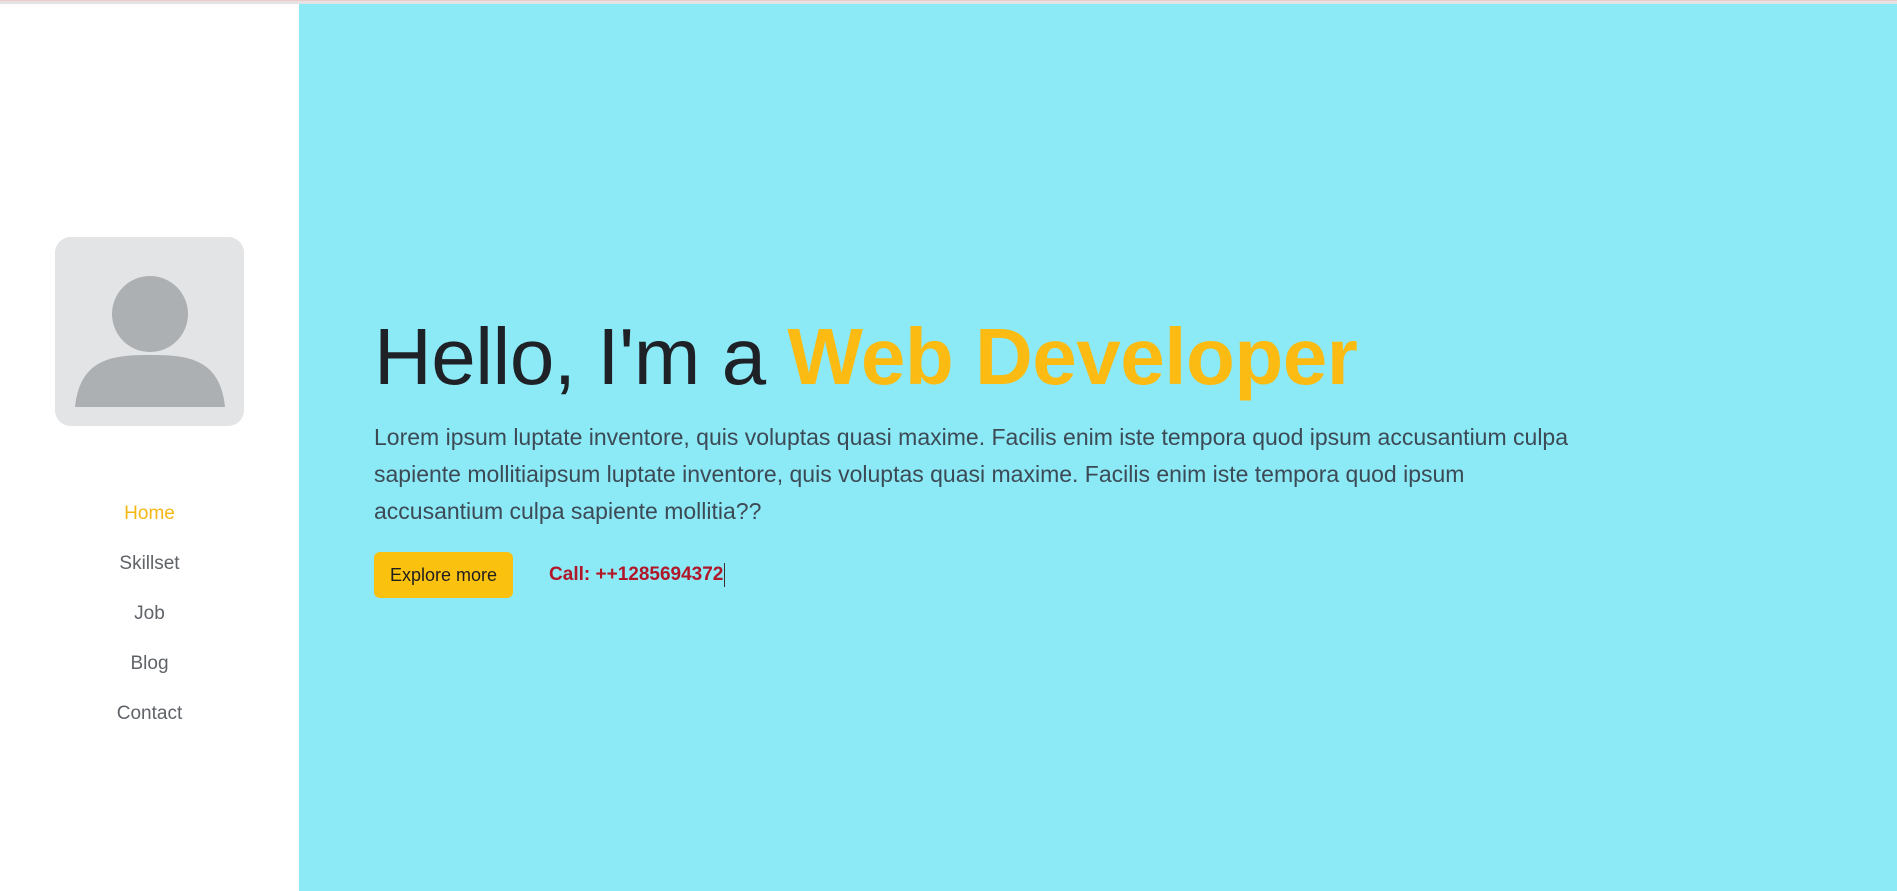 The height and width of the screenshot is (891, 1897). I want to click on call-text: Call: ++1285694372, so click(637, 575).